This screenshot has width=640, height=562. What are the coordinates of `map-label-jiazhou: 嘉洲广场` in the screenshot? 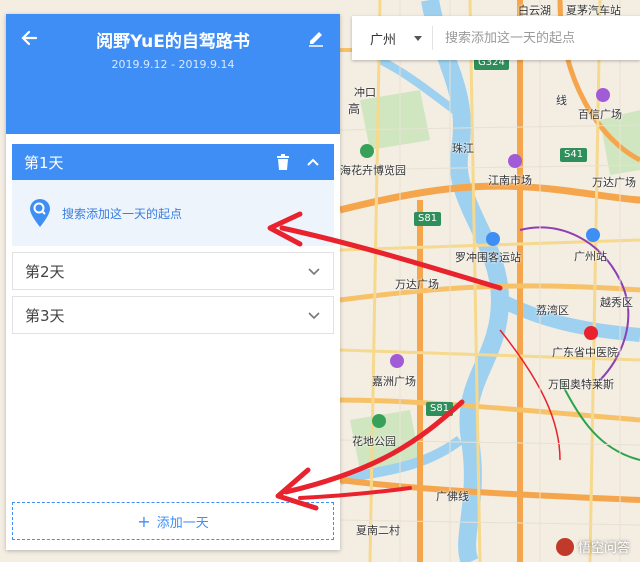 It's located at (394, 381).